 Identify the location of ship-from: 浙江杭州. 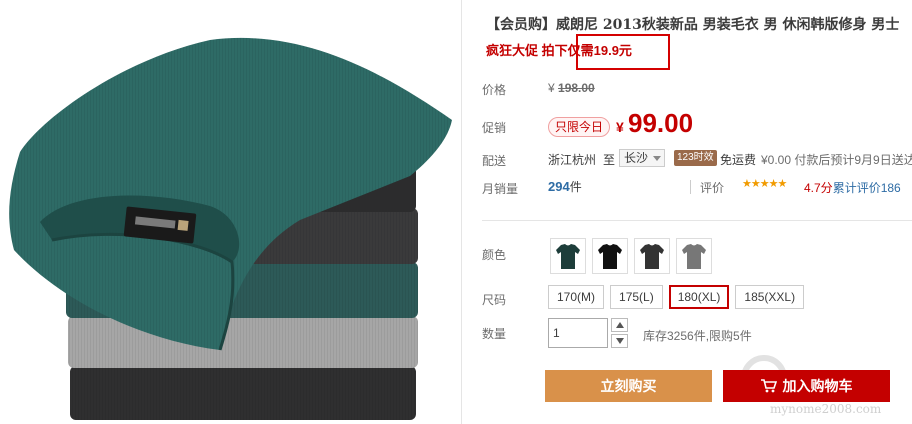
(572, 160).